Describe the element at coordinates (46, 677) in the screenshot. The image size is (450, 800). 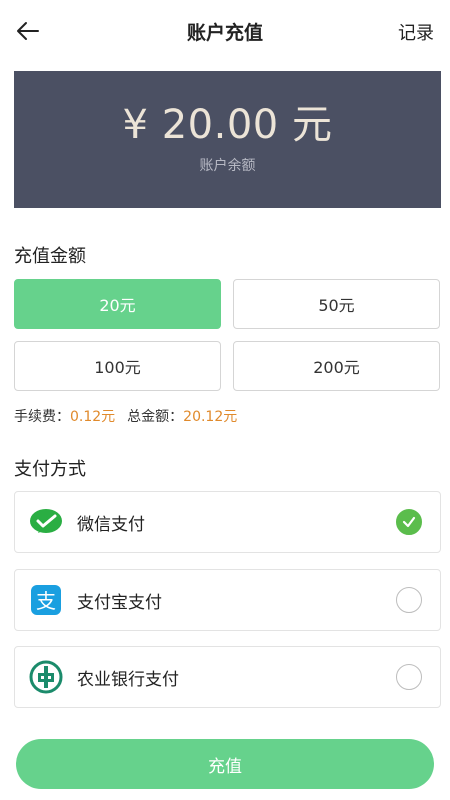
I see `abc-bank-icon` at that location.